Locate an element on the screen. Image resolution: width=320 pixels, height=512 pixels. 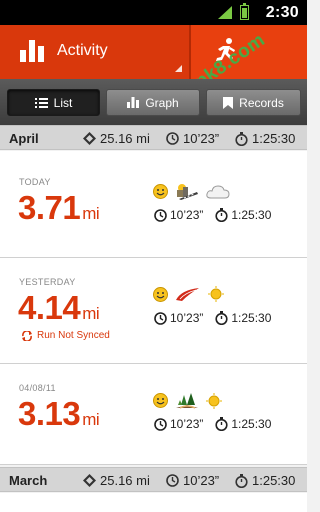
ribbon-icon is located at coordinates (228, 102).